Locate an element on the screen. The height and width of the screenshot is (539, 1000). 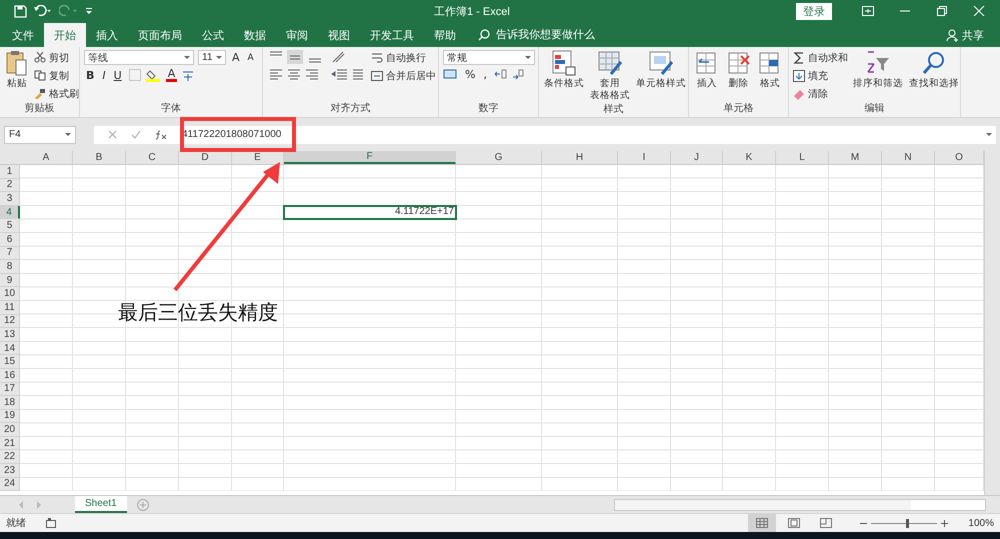
column-header: A is located at coordinates (46, 157).